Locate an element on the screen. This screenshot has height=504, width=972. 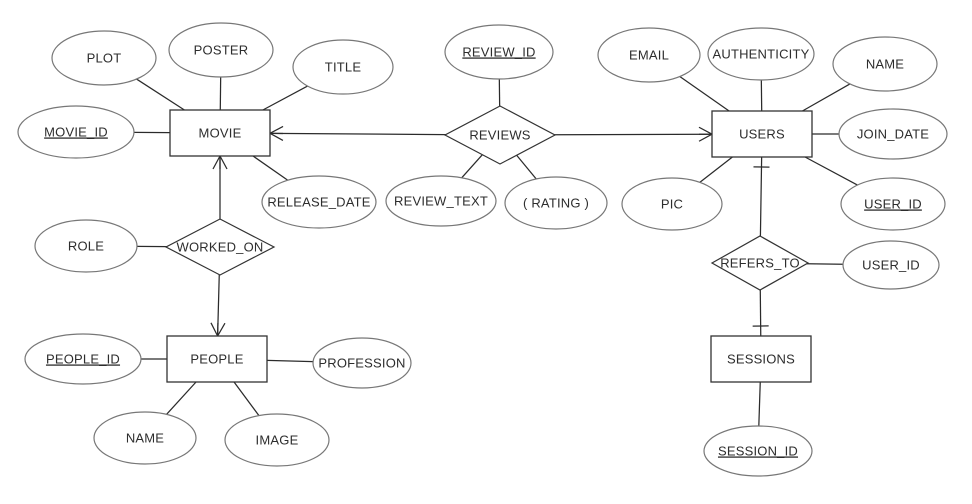
attribute-label-poster: POSTER is located at coordinates (221, 49).